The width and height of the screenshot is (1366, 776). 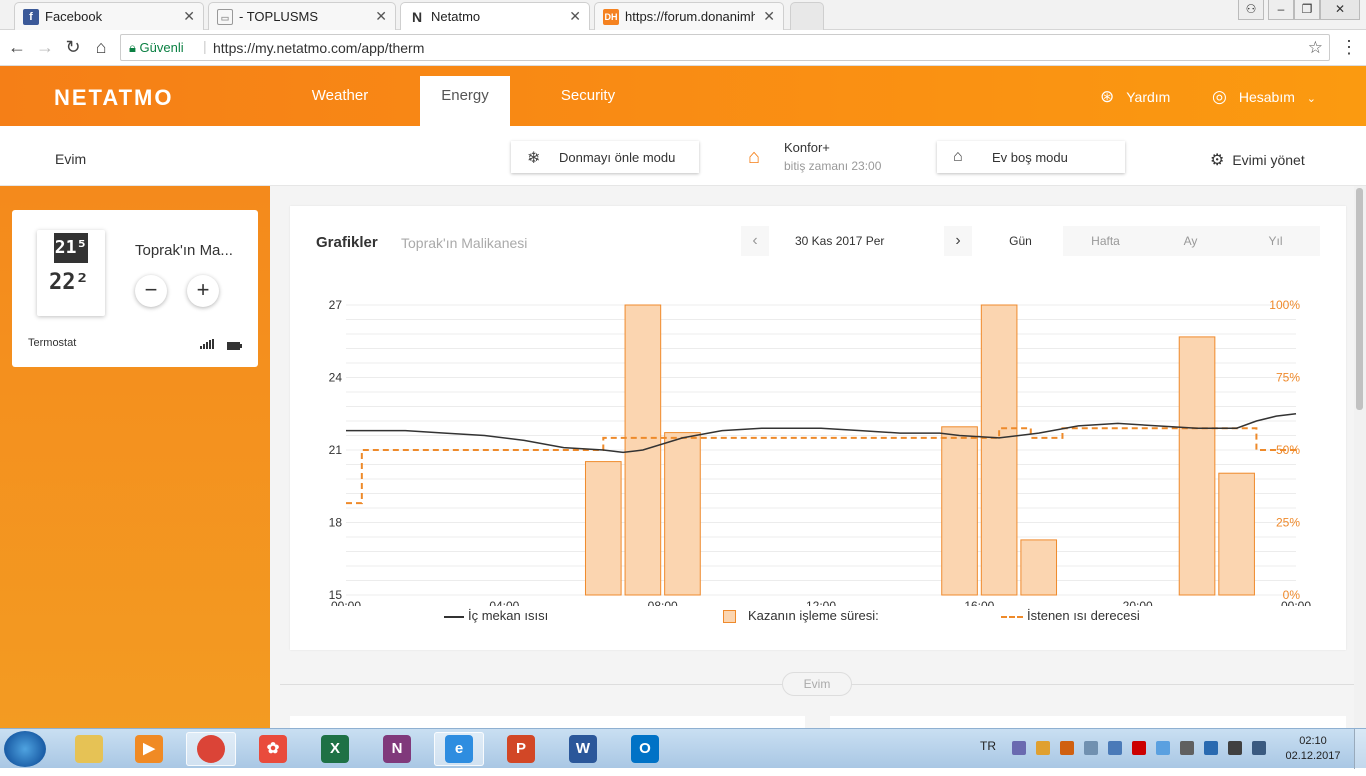 I want to click on ati-icon, so click(x=1139, y=748).